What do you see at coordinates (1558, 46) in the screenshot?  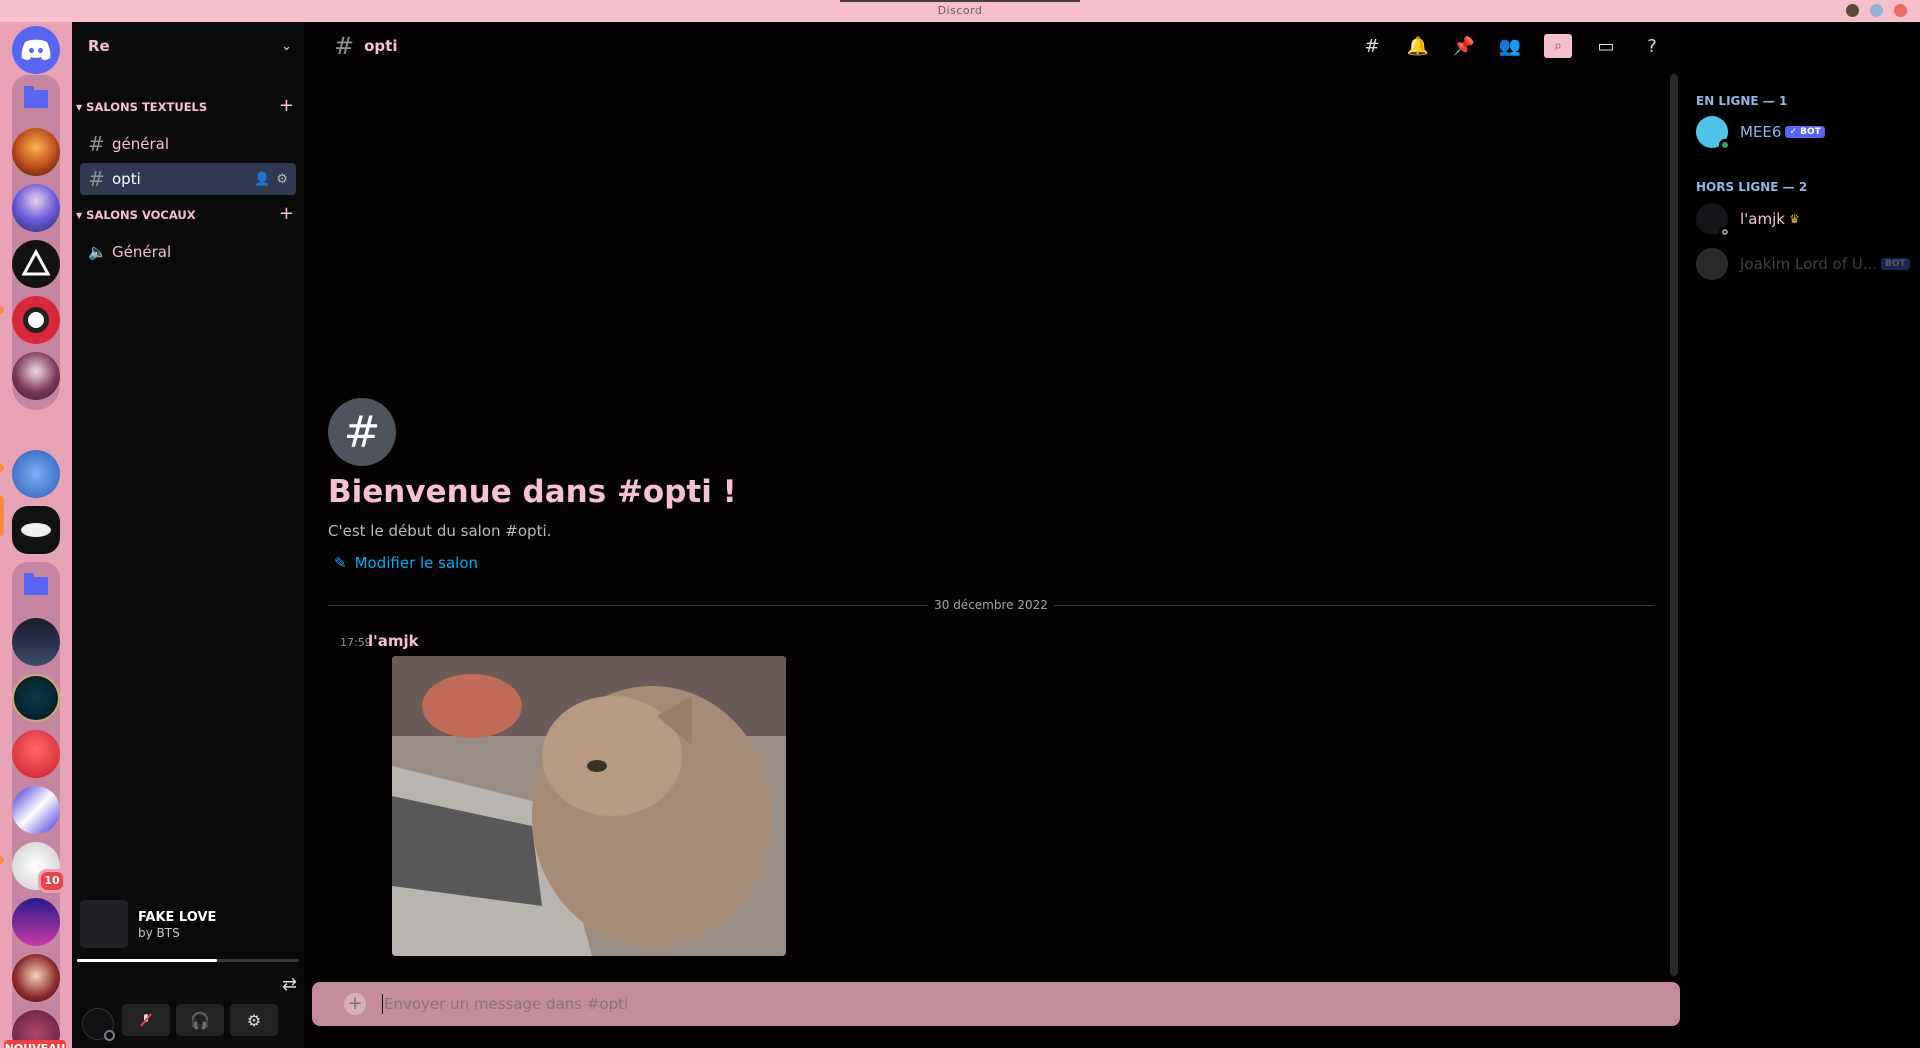 I see `search-icon: ⌕` at bounding box center [1558, 46].